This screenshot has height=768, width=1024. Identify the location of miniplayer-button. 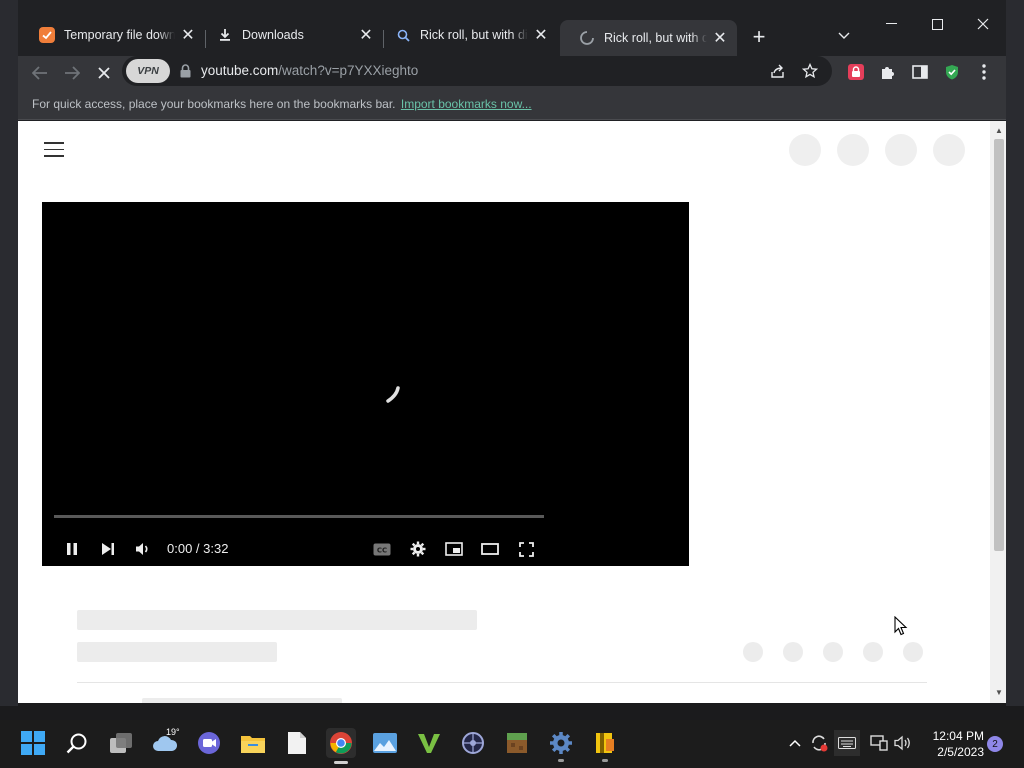
(454, 549).